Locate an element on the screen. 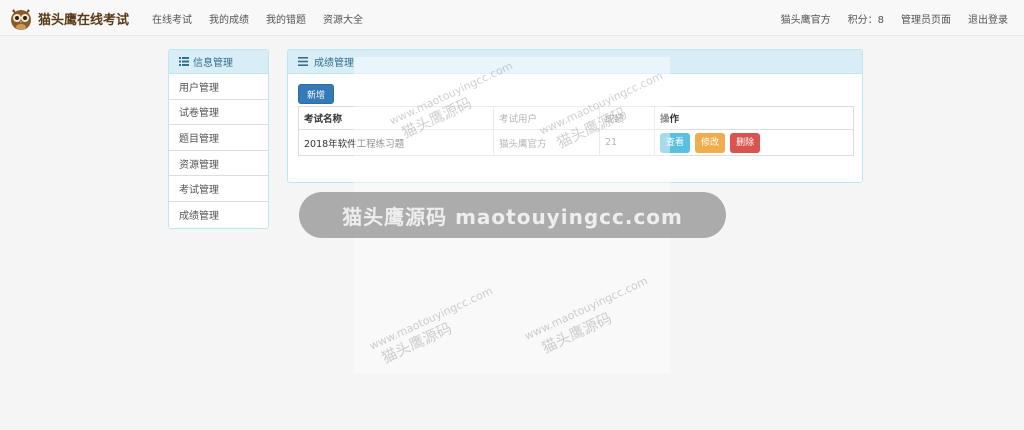 The image size is (1024, 430). panel-title: 成绩管理 is located at coordinates (334, 63).